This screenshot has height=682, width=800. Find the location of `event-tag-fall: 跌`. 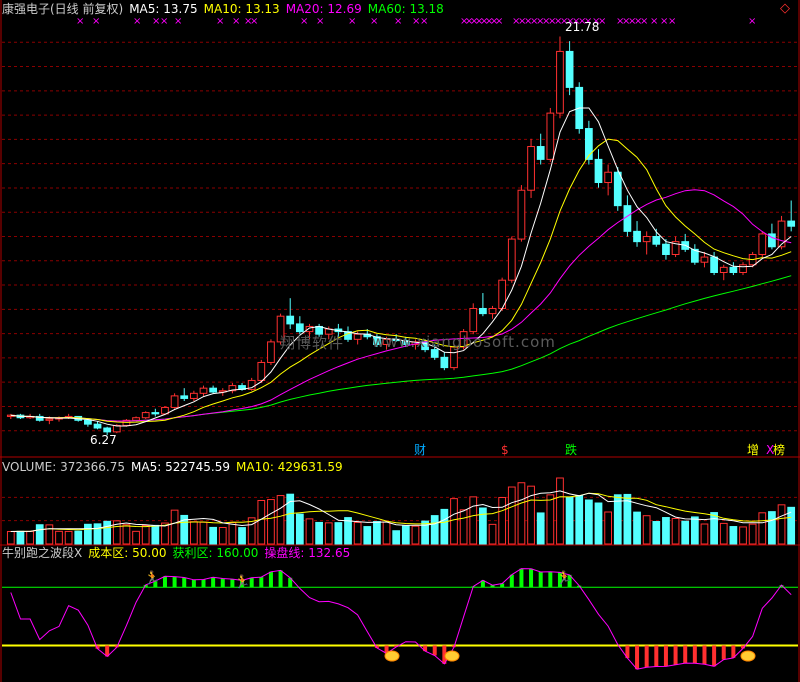

event-tag-fall: 跌 is located at coordinates (571, 450).